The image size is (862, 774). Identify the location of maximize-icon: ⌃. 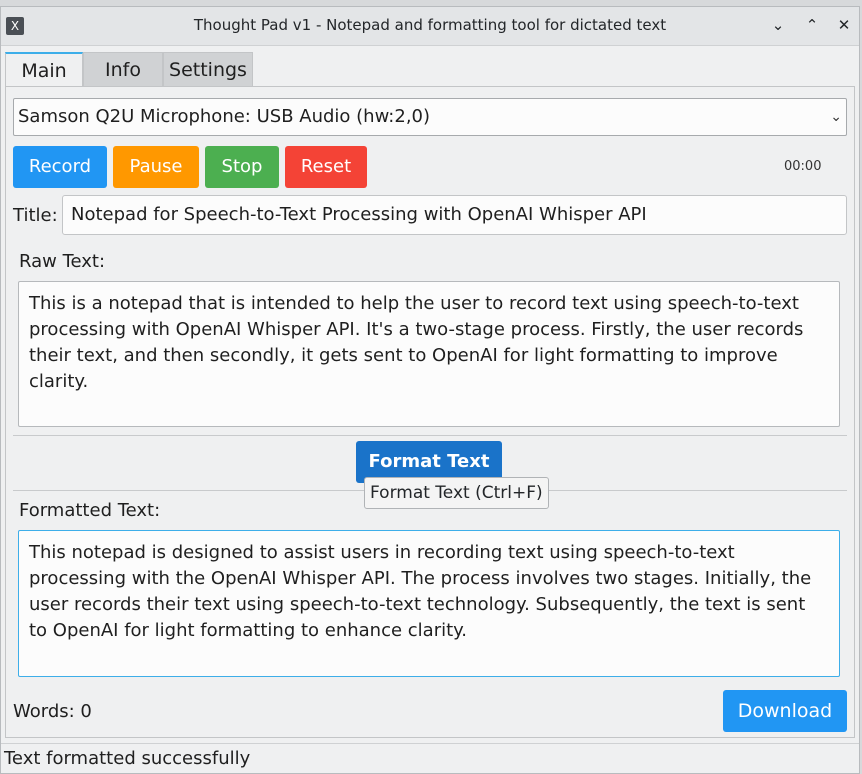
(812, 25).